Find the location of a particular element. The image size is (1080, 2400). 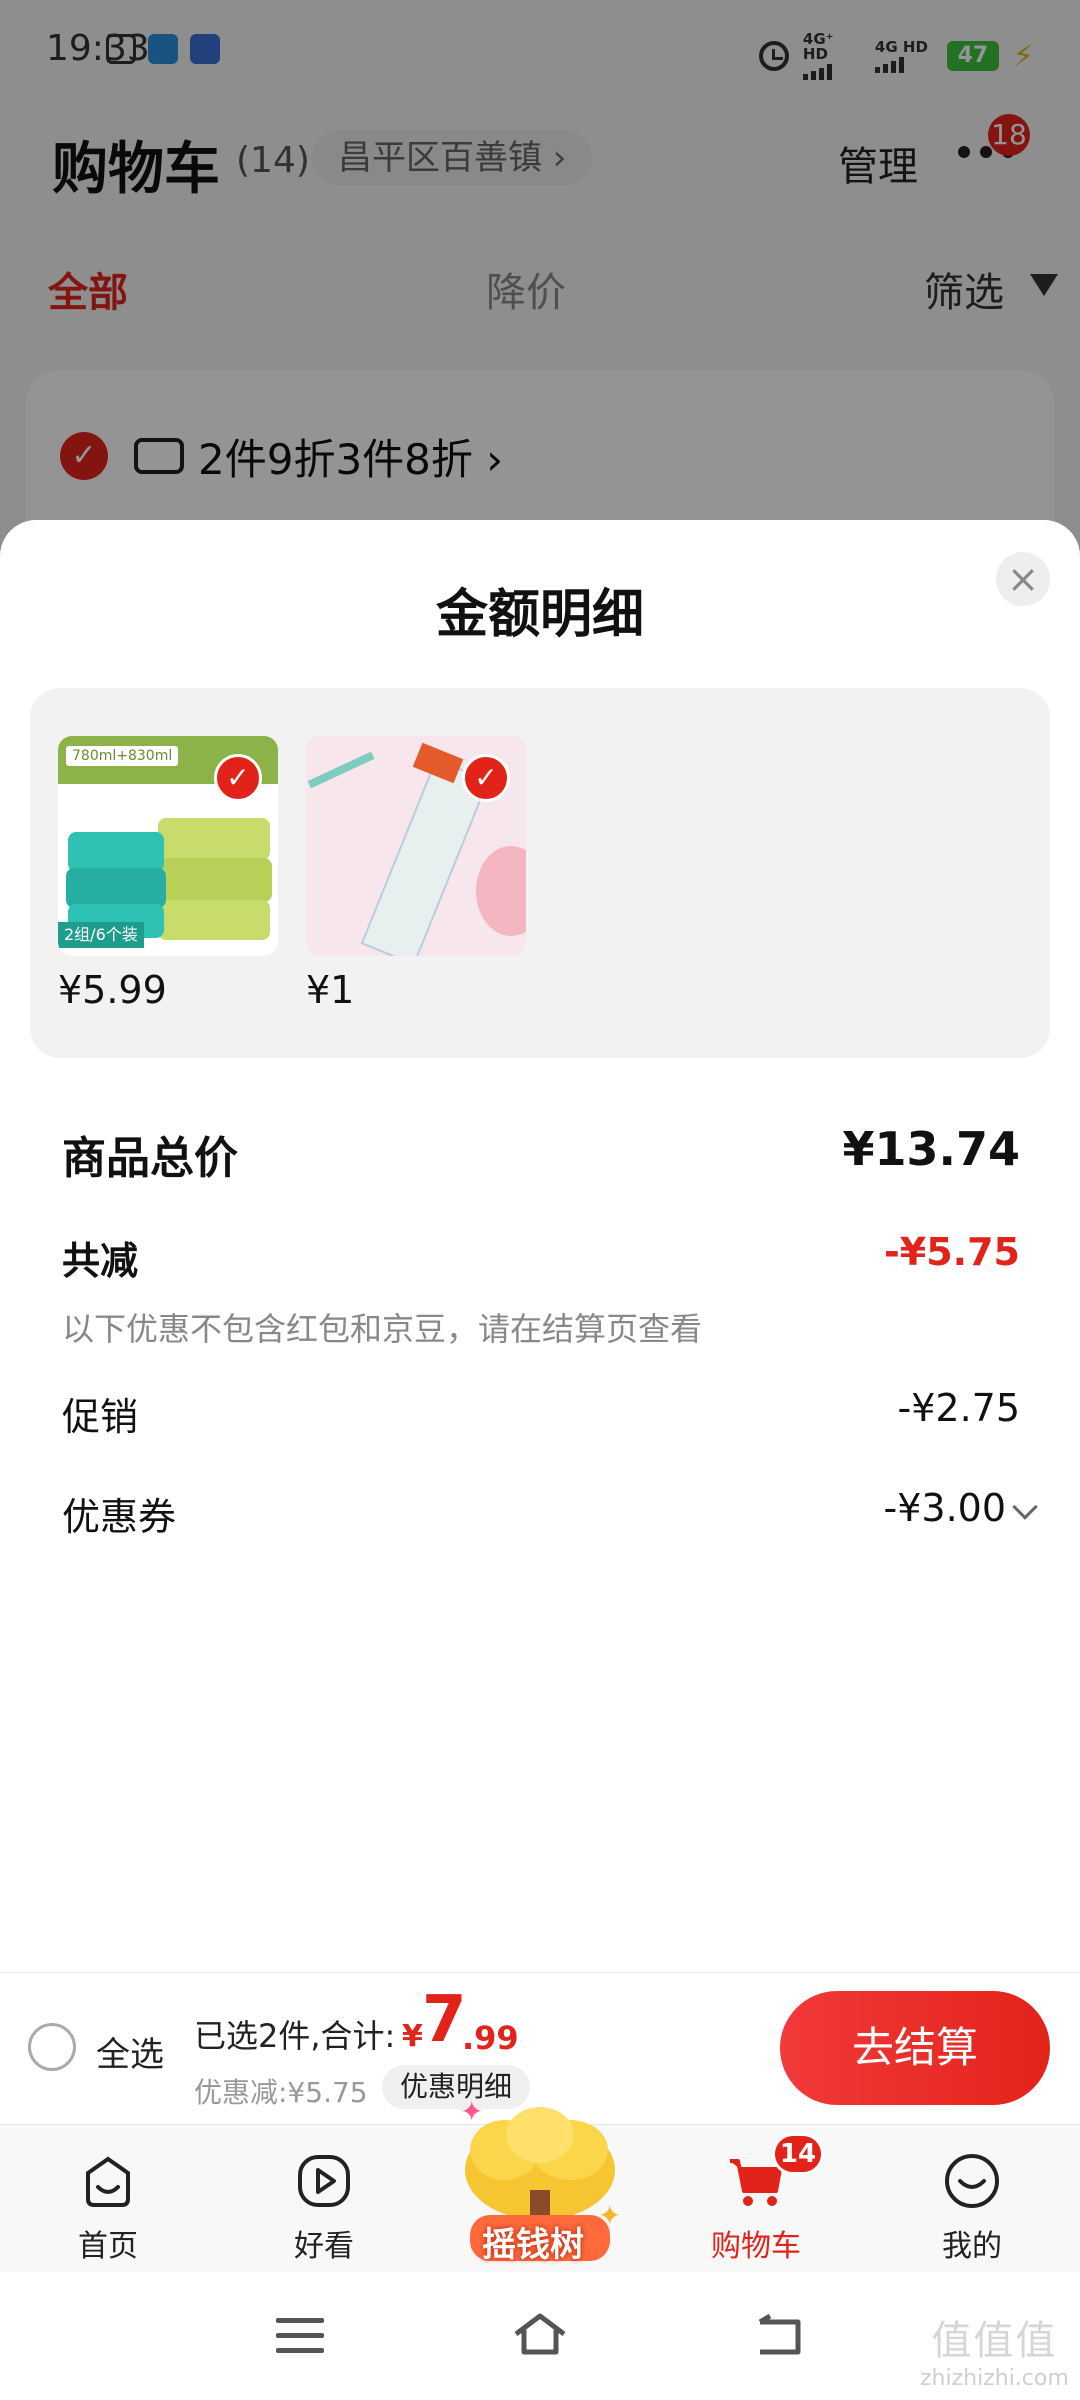

promotion-row: 促销 -¥2.75 is located at coordinates (541, 1412).